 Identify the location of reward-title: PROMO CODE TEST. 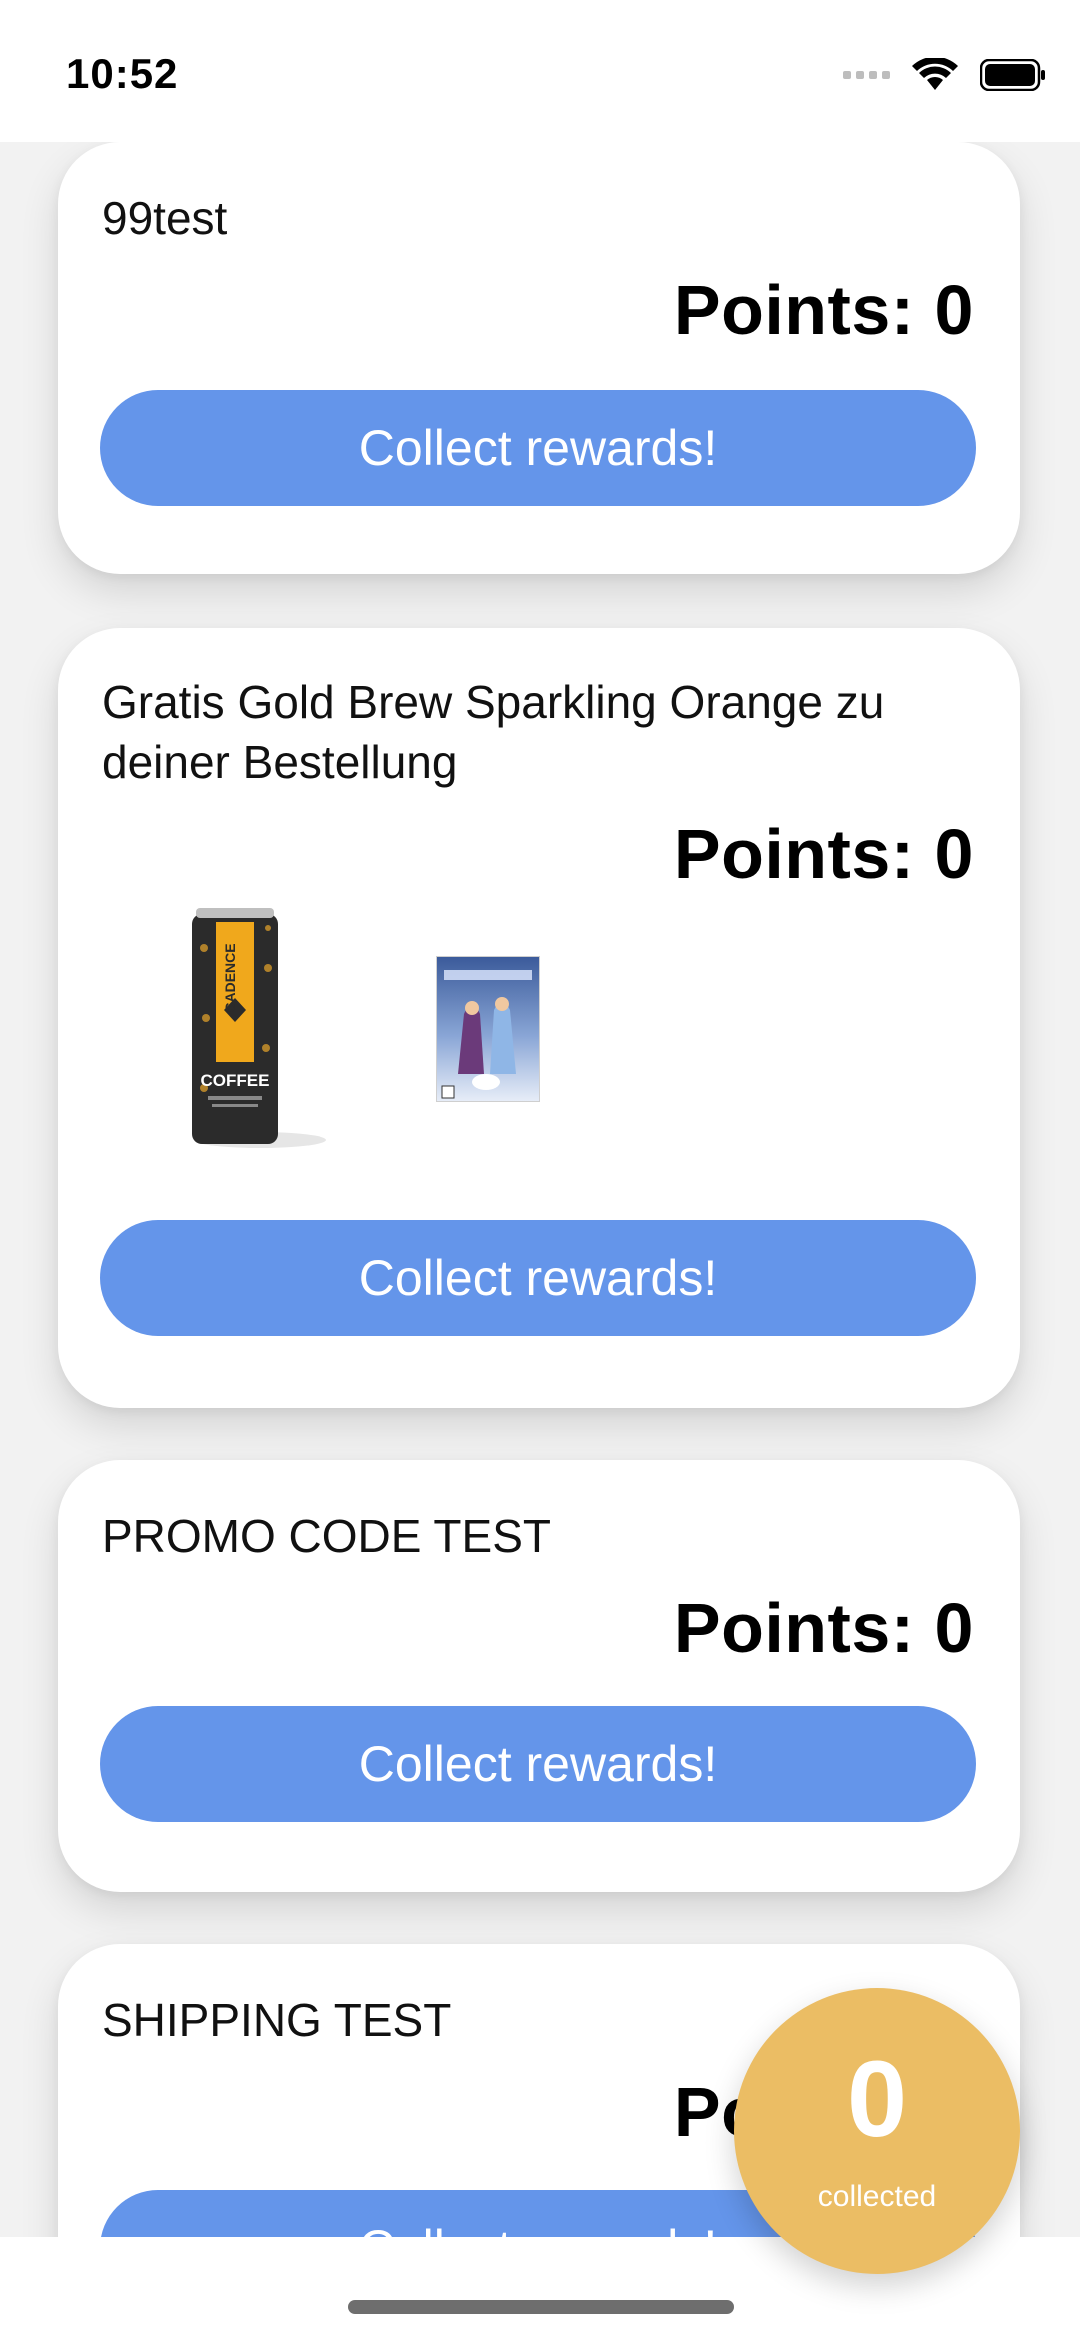
(326, 1536).